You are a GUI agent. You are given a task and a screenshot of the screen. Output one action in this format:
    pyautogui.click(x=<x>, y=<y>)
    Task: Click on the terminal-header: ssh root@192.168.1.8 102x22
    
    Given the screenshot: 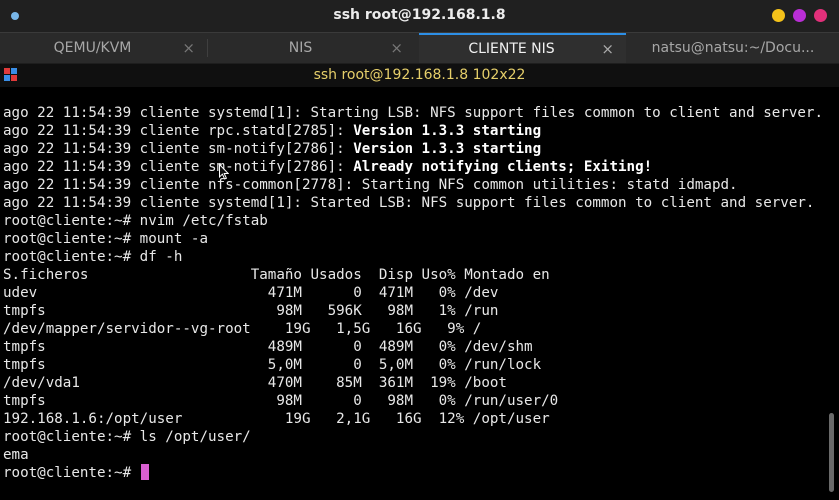 What is the action you would take?
    pyautogui.click(x=419, y=75)
    